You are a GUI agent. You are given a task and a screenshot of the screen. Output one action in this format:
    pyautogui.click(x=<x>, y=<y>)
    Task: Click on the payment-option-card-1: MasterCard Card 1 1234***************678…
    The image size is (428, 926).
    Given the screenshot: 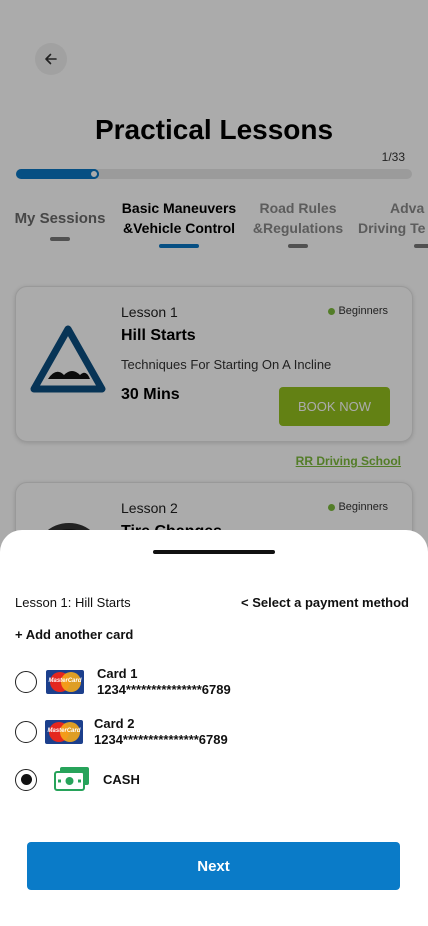 What is the action you would take?
    pyautogui.click(x=123, y=682)
    